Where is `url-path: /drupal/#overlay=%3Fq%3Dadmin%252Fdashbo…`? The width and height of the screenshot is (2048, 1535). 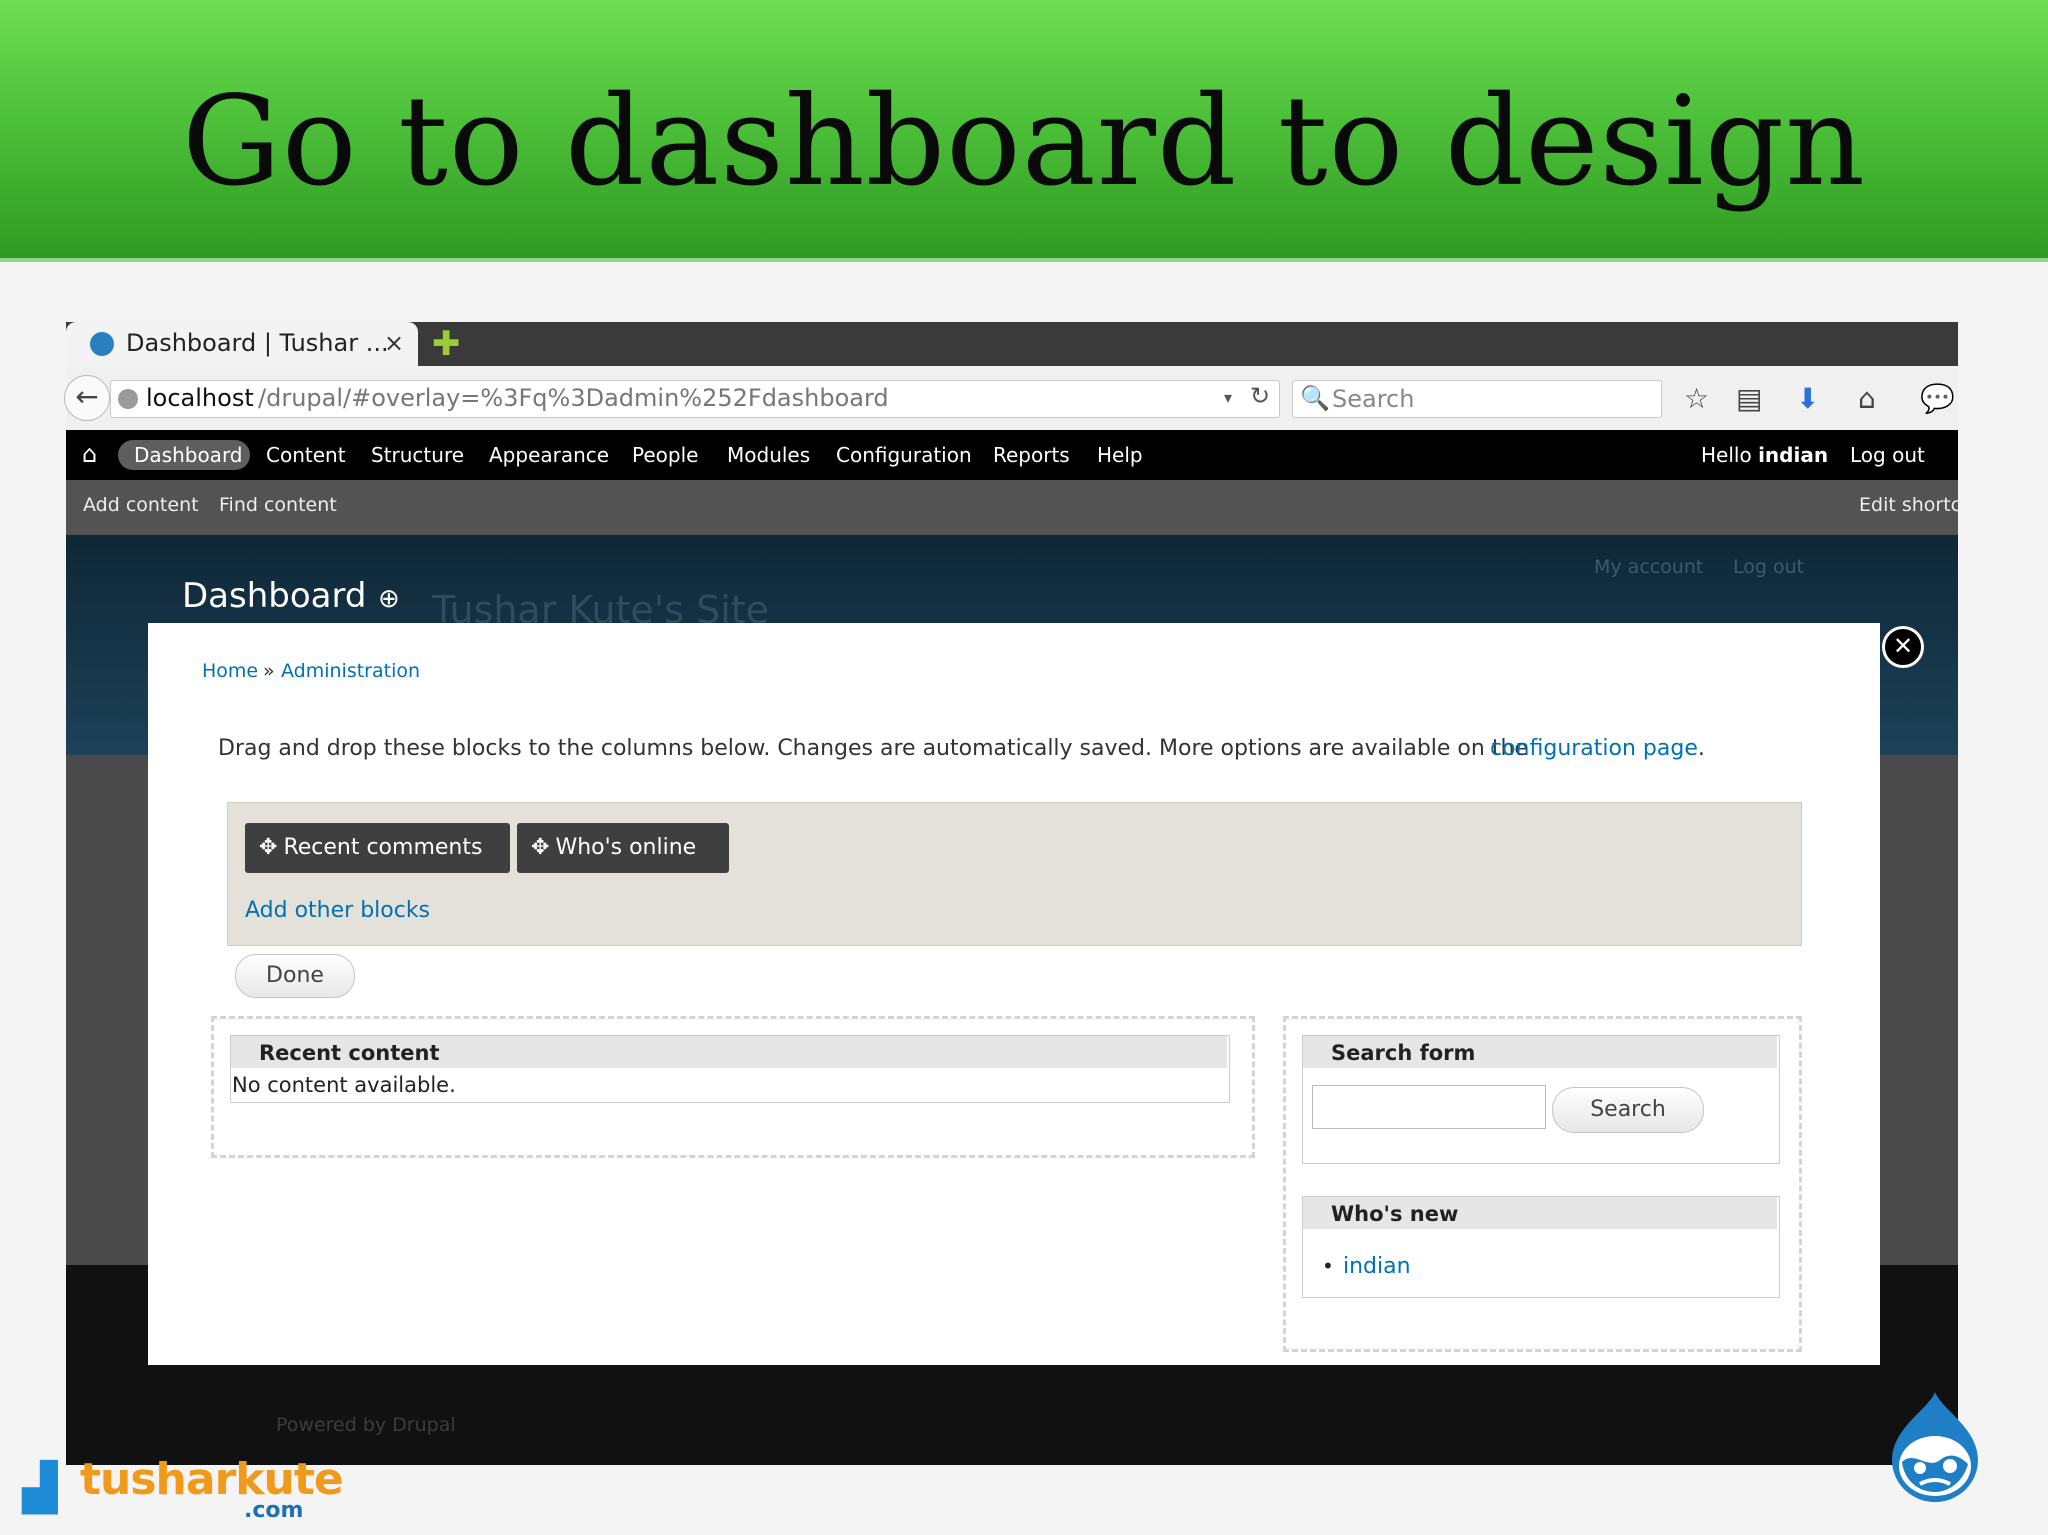
url-path: /drupal/#overlay=%3Fq%3Dadmin%252Fdashbo… is located at coordinates (573, 398).